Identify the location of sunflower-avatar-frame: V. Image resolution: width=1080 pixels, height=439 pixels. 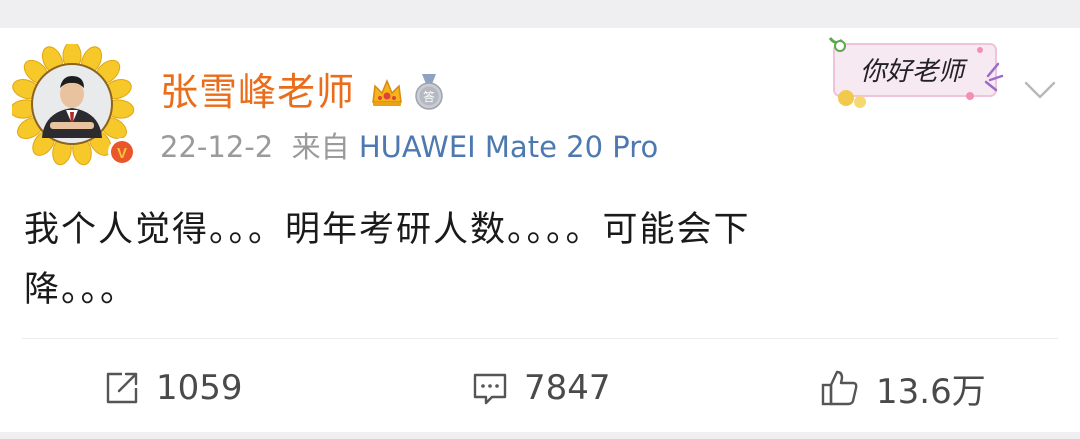
(74, 105).